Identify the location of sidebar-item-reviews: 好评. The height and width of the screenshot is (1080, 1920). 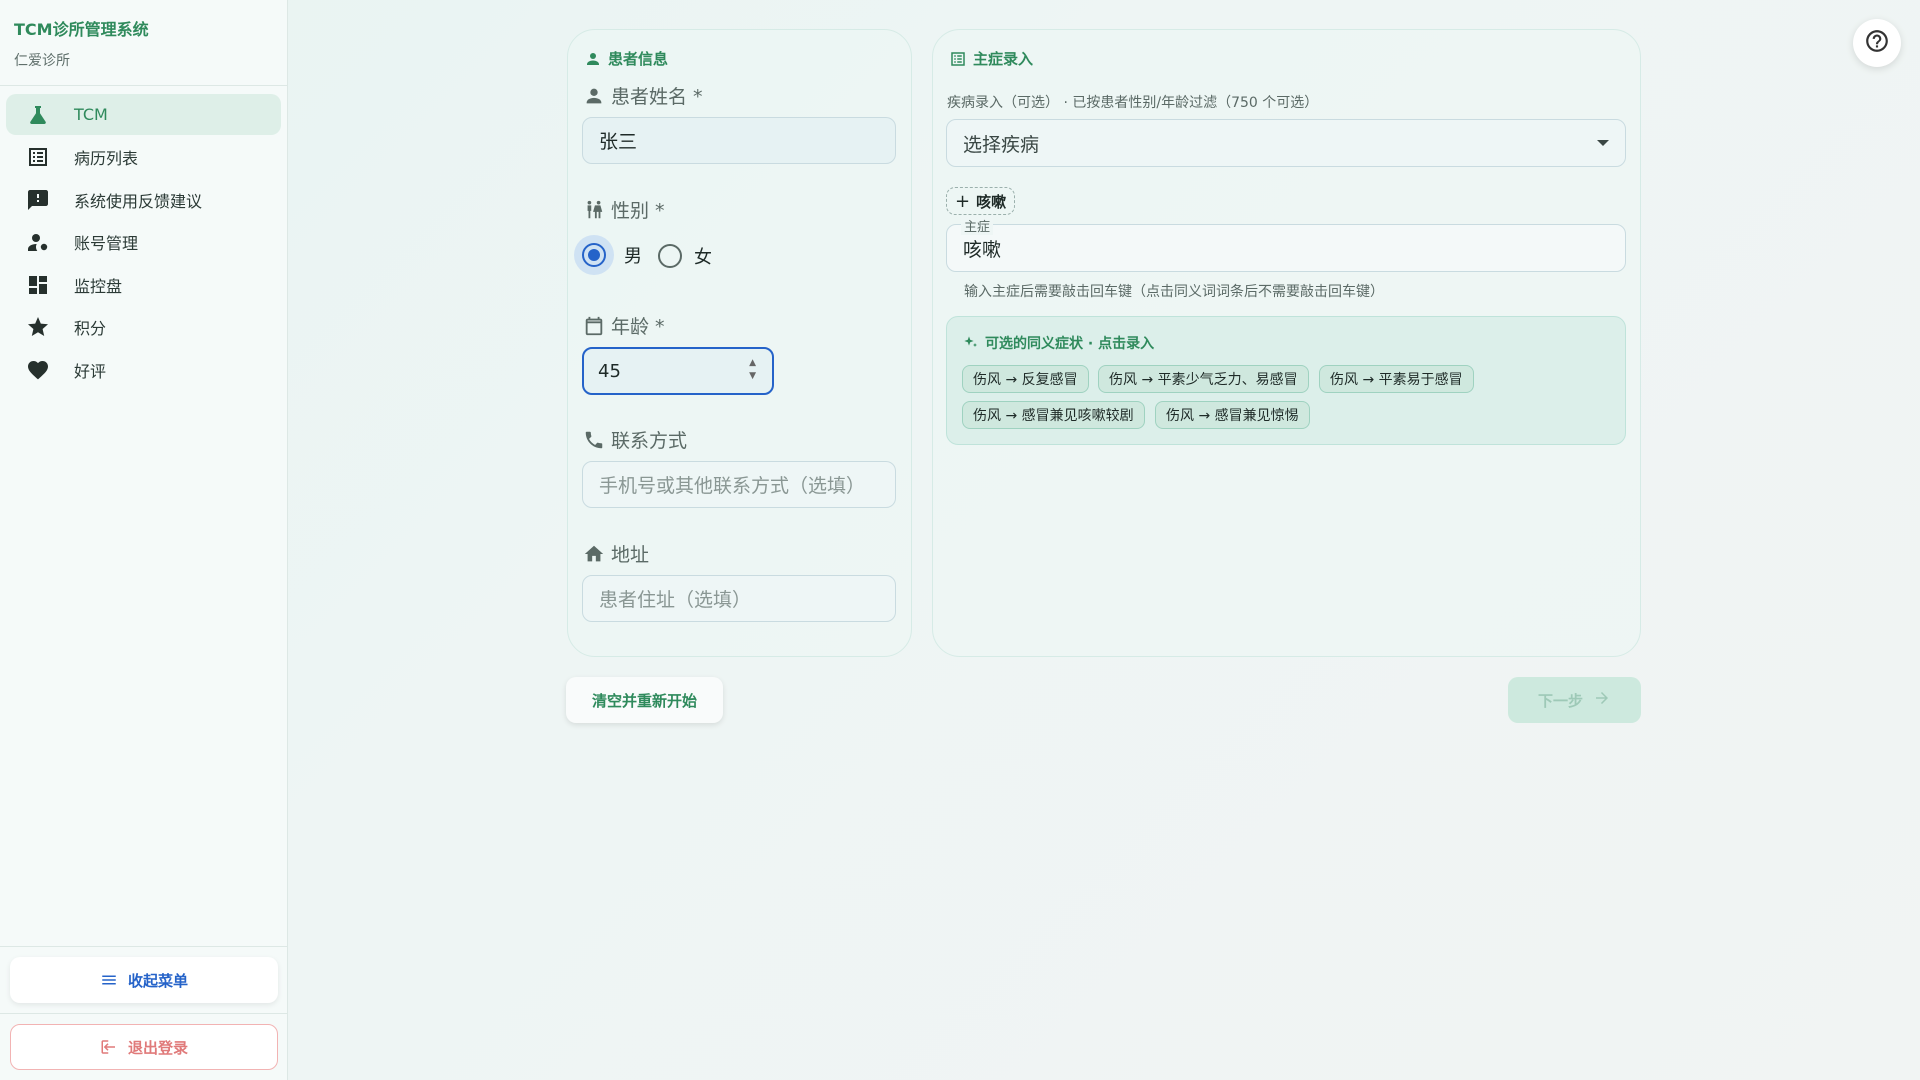
(143, 369).